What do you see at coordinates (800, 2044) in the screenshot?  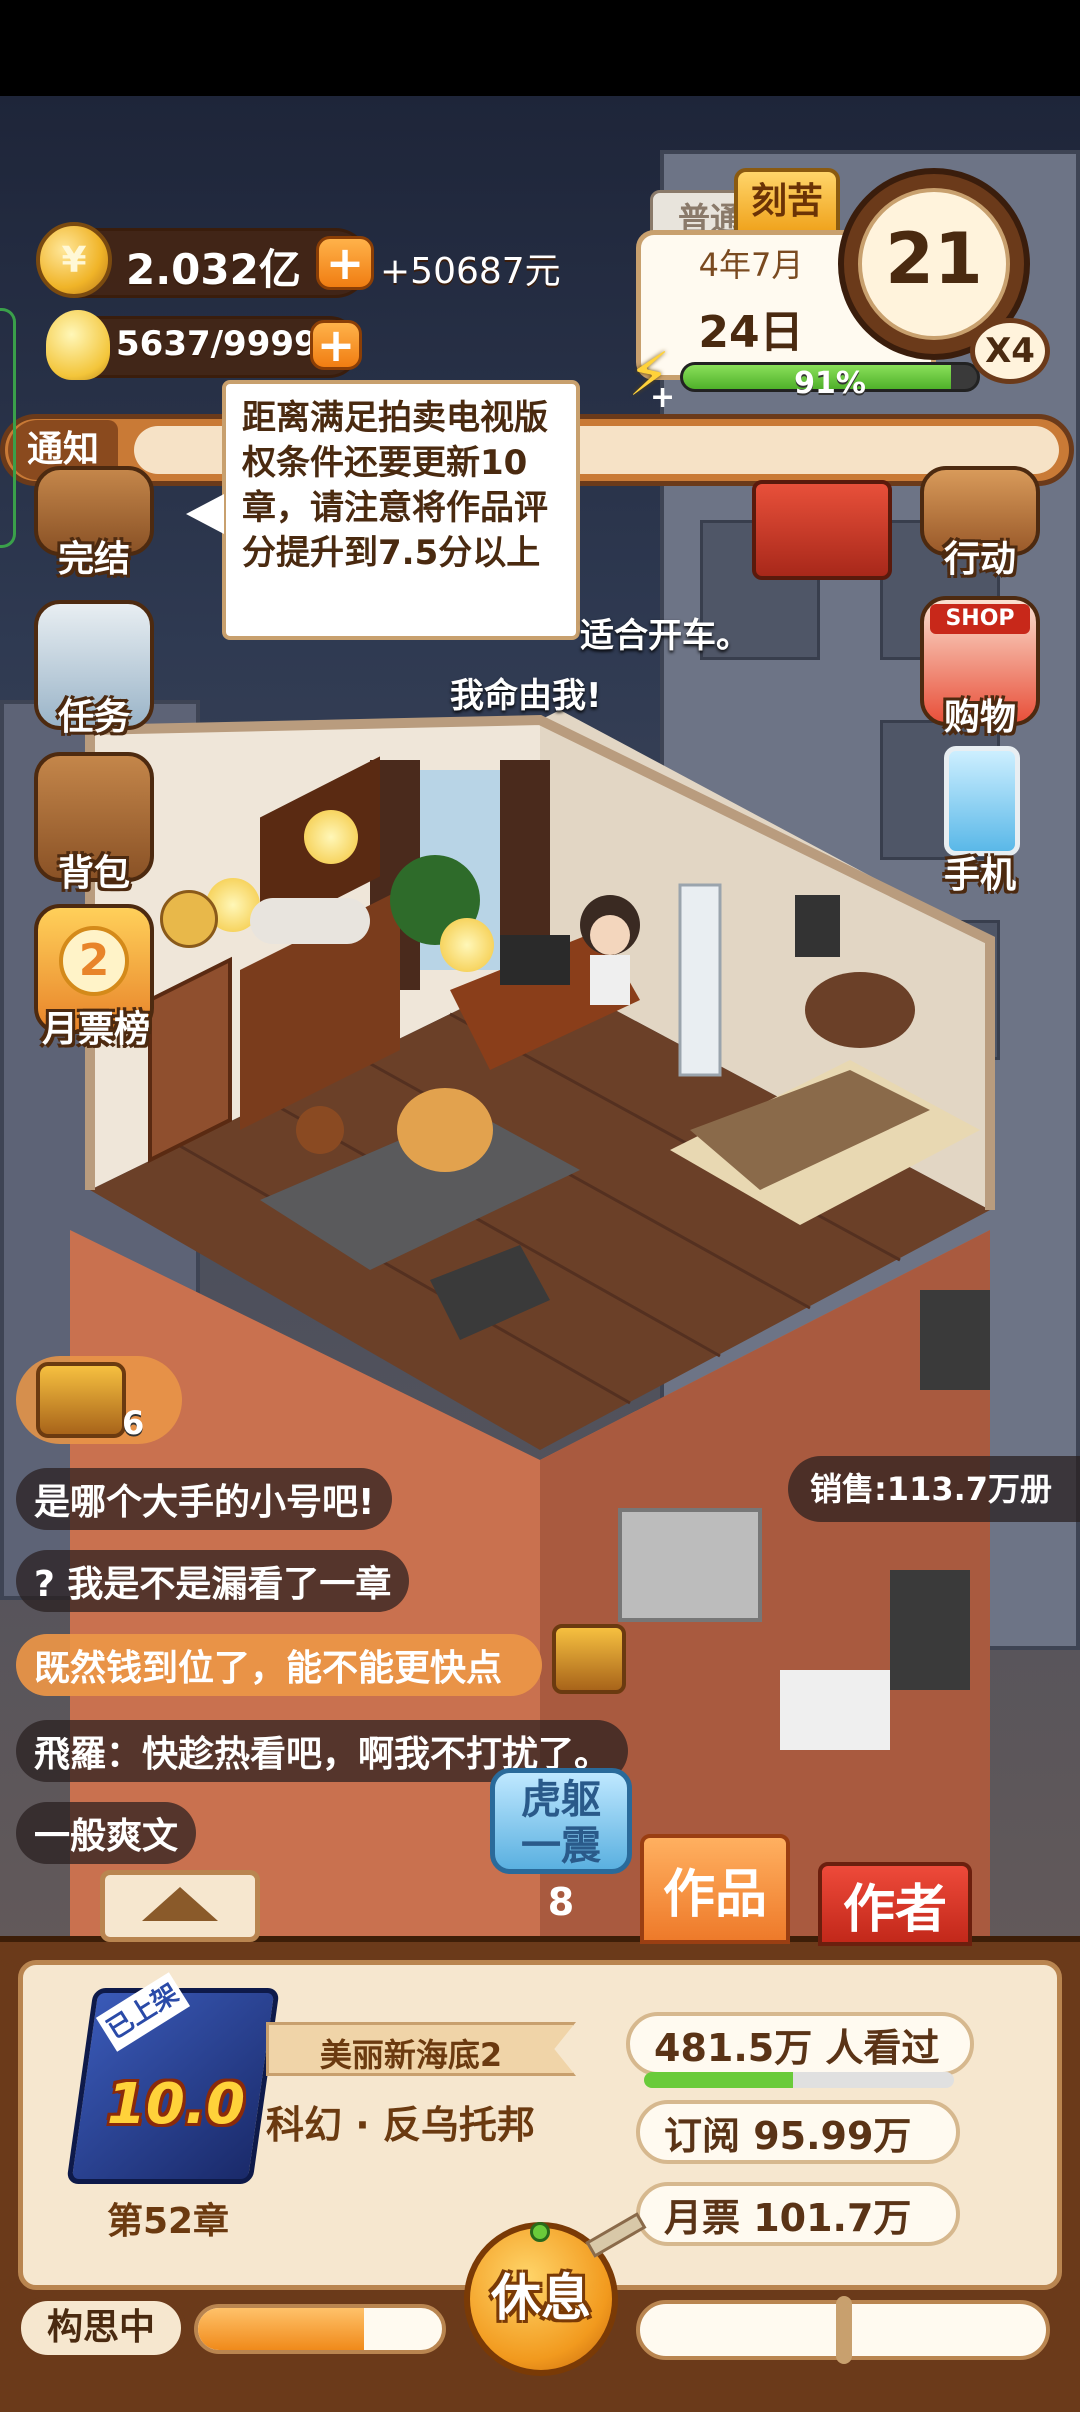 I see `views-pill: 481.5万 人看过` at bounding box center [800, 2044].